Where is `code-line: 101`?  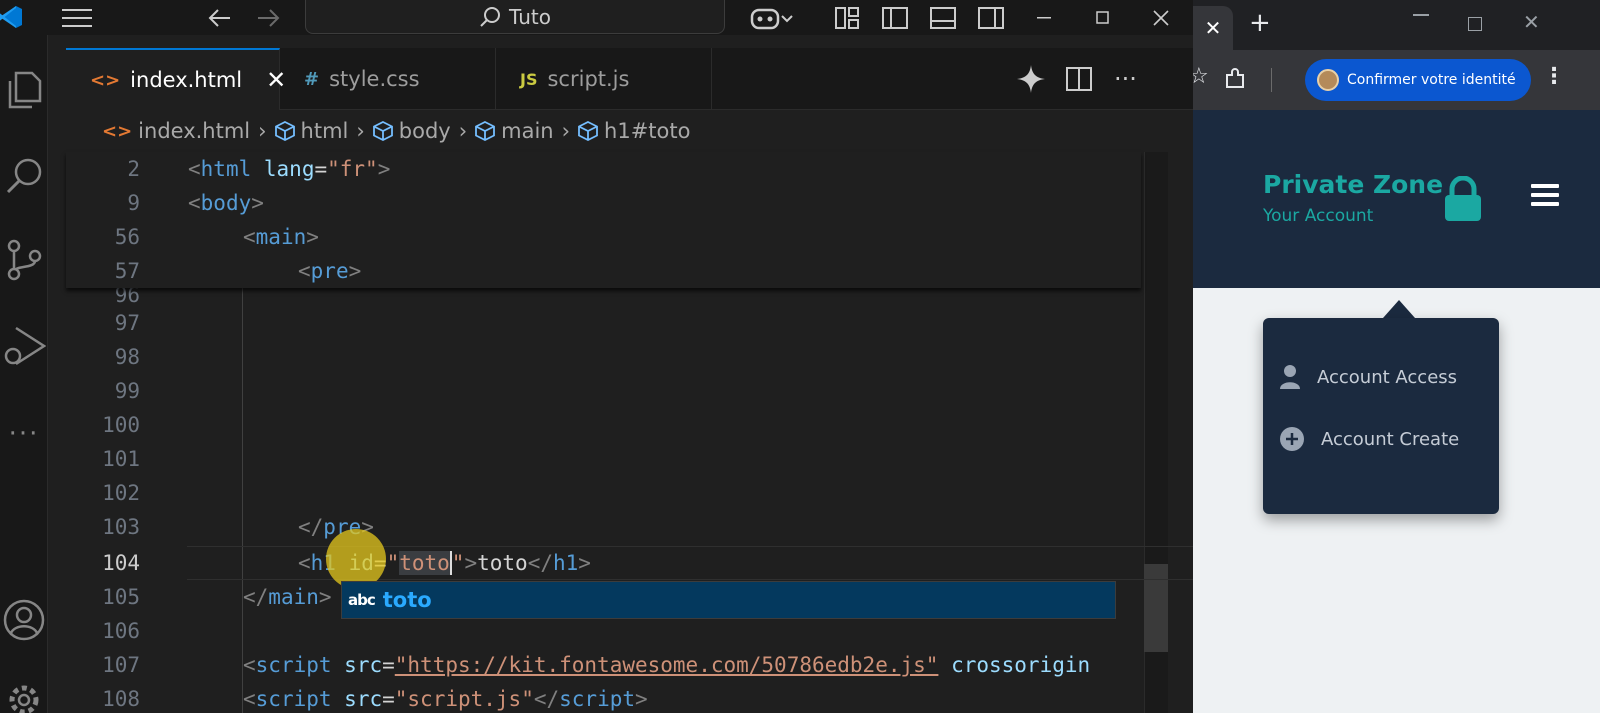 code-line: 101 is located at coordinates (629, 459).